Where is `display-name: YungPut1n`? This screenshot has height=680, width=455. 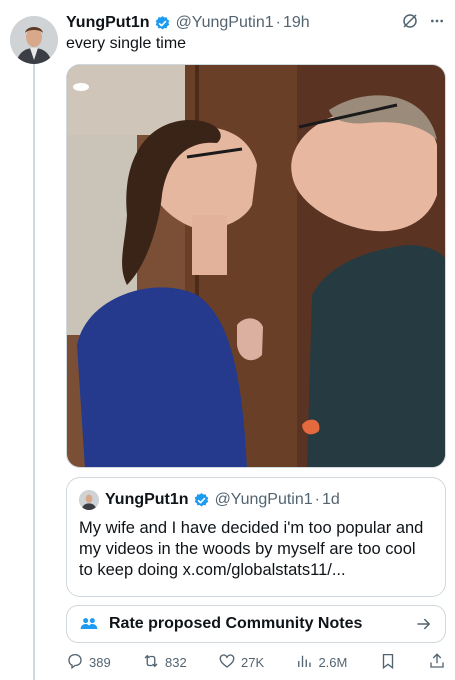 display-name: YungPut1n is located at coordinates (108, 23).